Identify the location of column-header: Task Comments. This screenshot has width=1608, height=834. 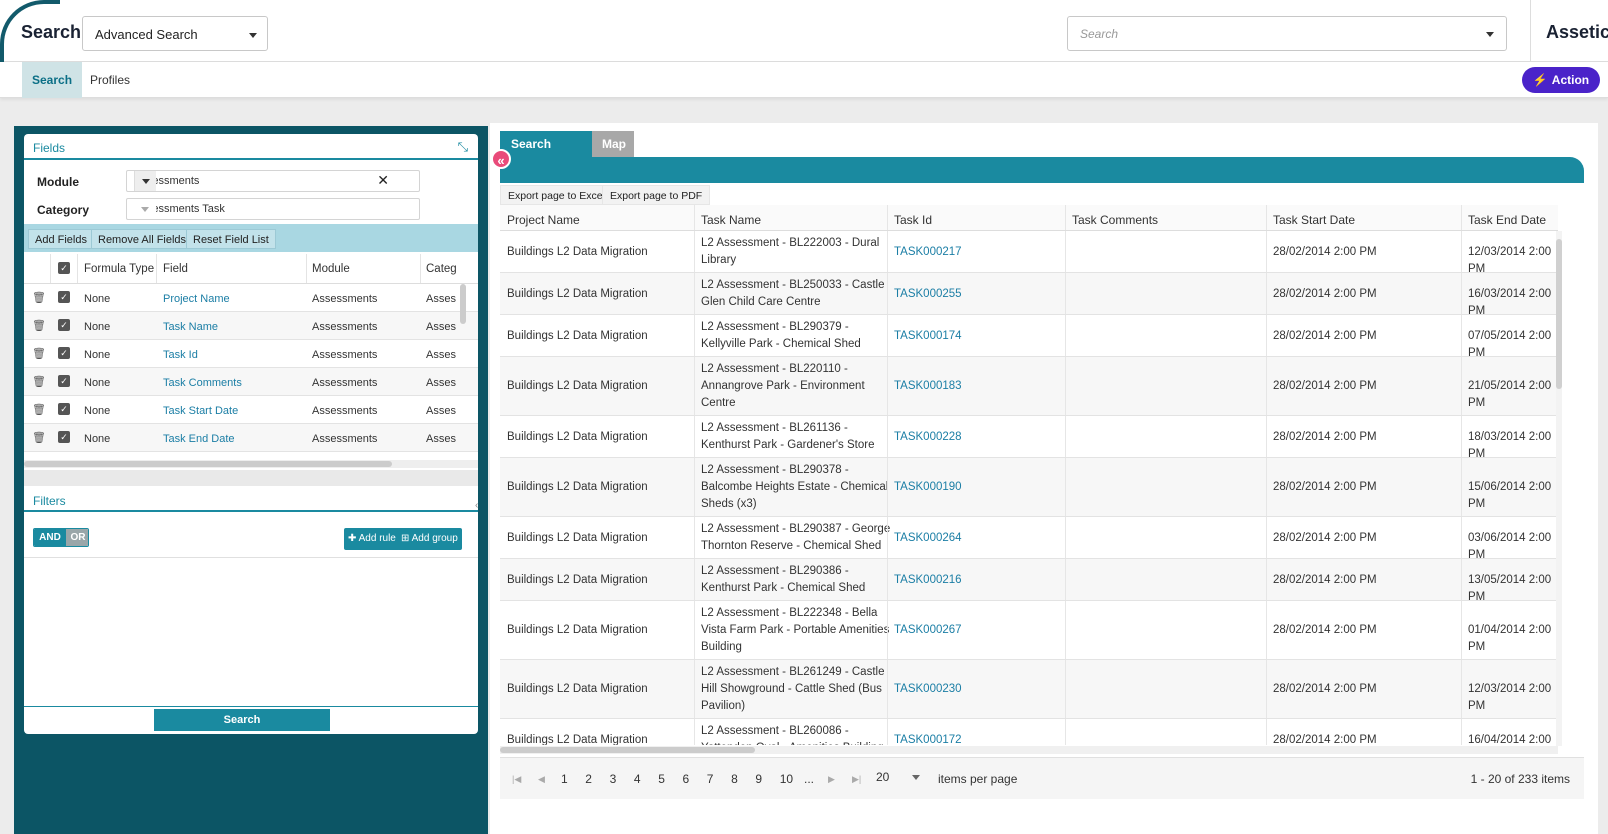
(1115, 220).